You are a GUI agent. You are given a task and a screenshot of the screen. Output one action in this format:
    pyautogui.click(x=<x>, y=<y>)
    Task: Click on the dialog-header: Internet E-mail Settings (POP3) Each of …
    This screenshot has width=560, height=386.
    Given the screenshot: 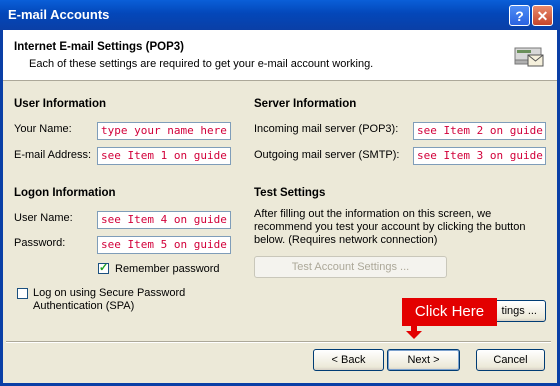 What is the action you would take?
    pyautogui.click(x=280, y=55)
    